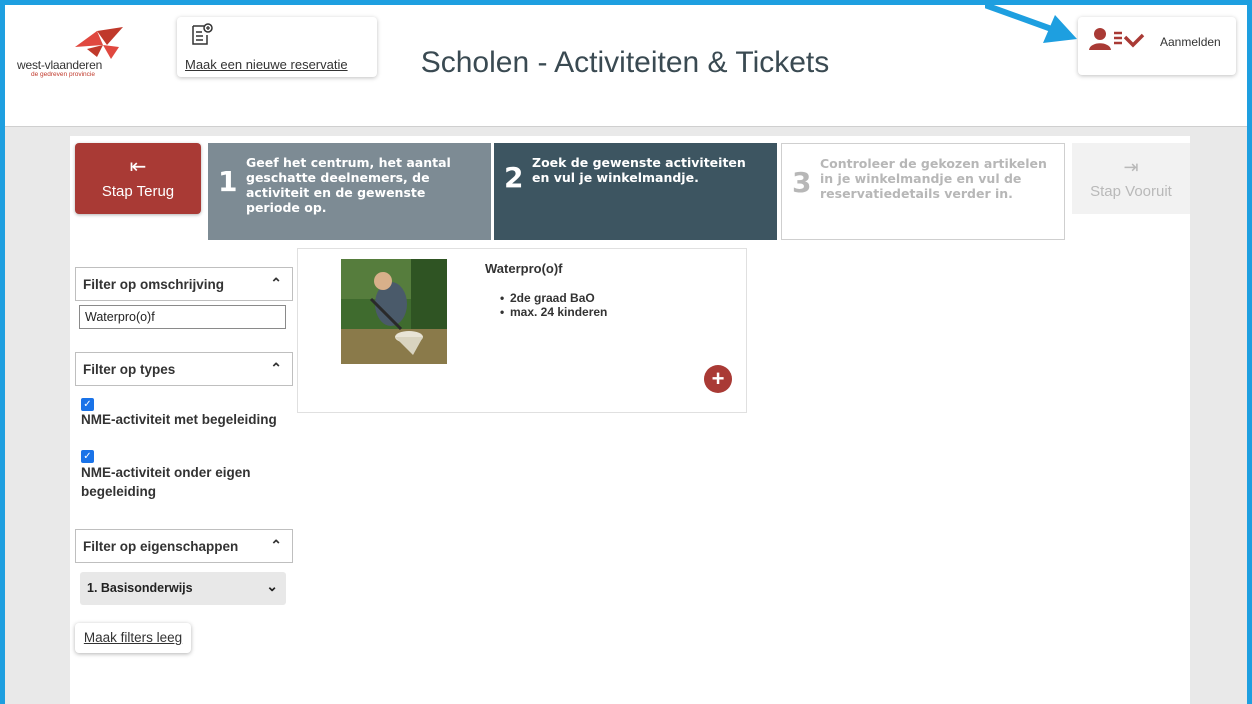 Image resolution: width=1252 pixels, height=704 pixels. Describe the element at coordinates (553, 312) in the screenshot. I see `activity-detail: max. 24 kinderen` at that location.